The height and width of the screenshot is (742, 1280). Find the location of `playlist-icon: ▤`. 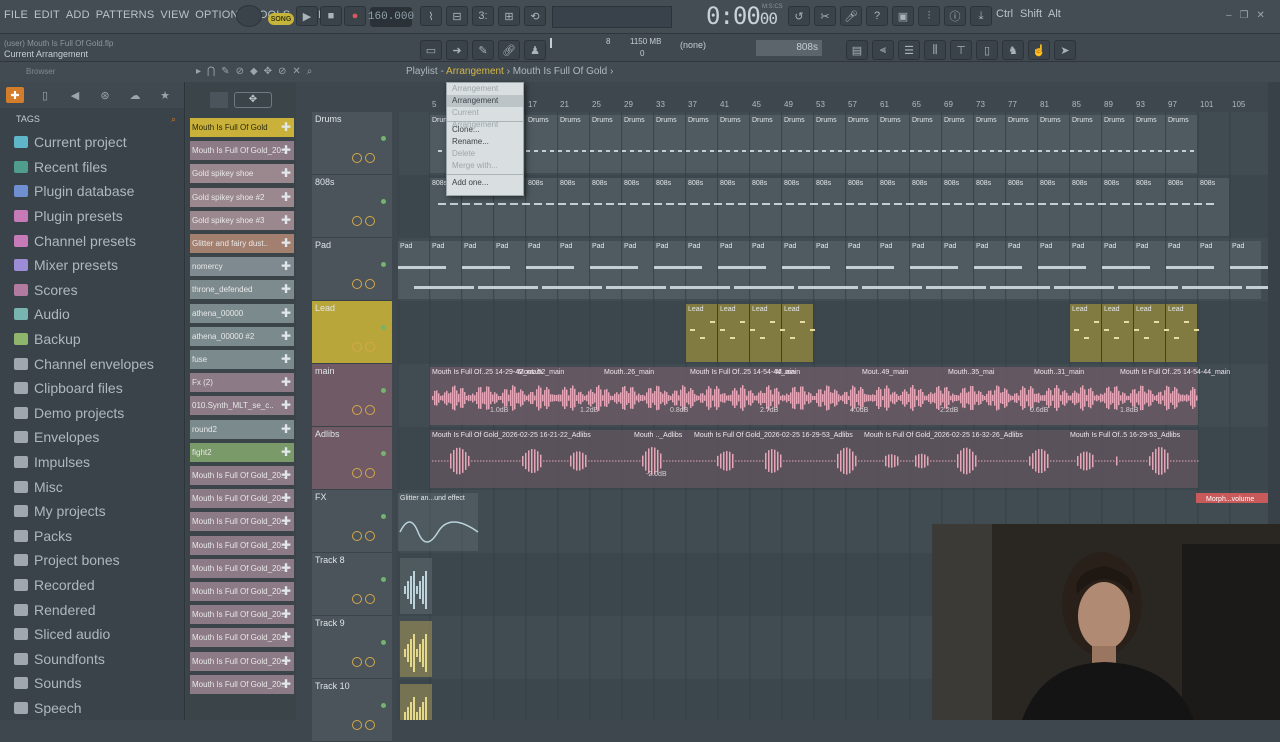

playlist-icon: ▤ is located at coordinates (857, 50).